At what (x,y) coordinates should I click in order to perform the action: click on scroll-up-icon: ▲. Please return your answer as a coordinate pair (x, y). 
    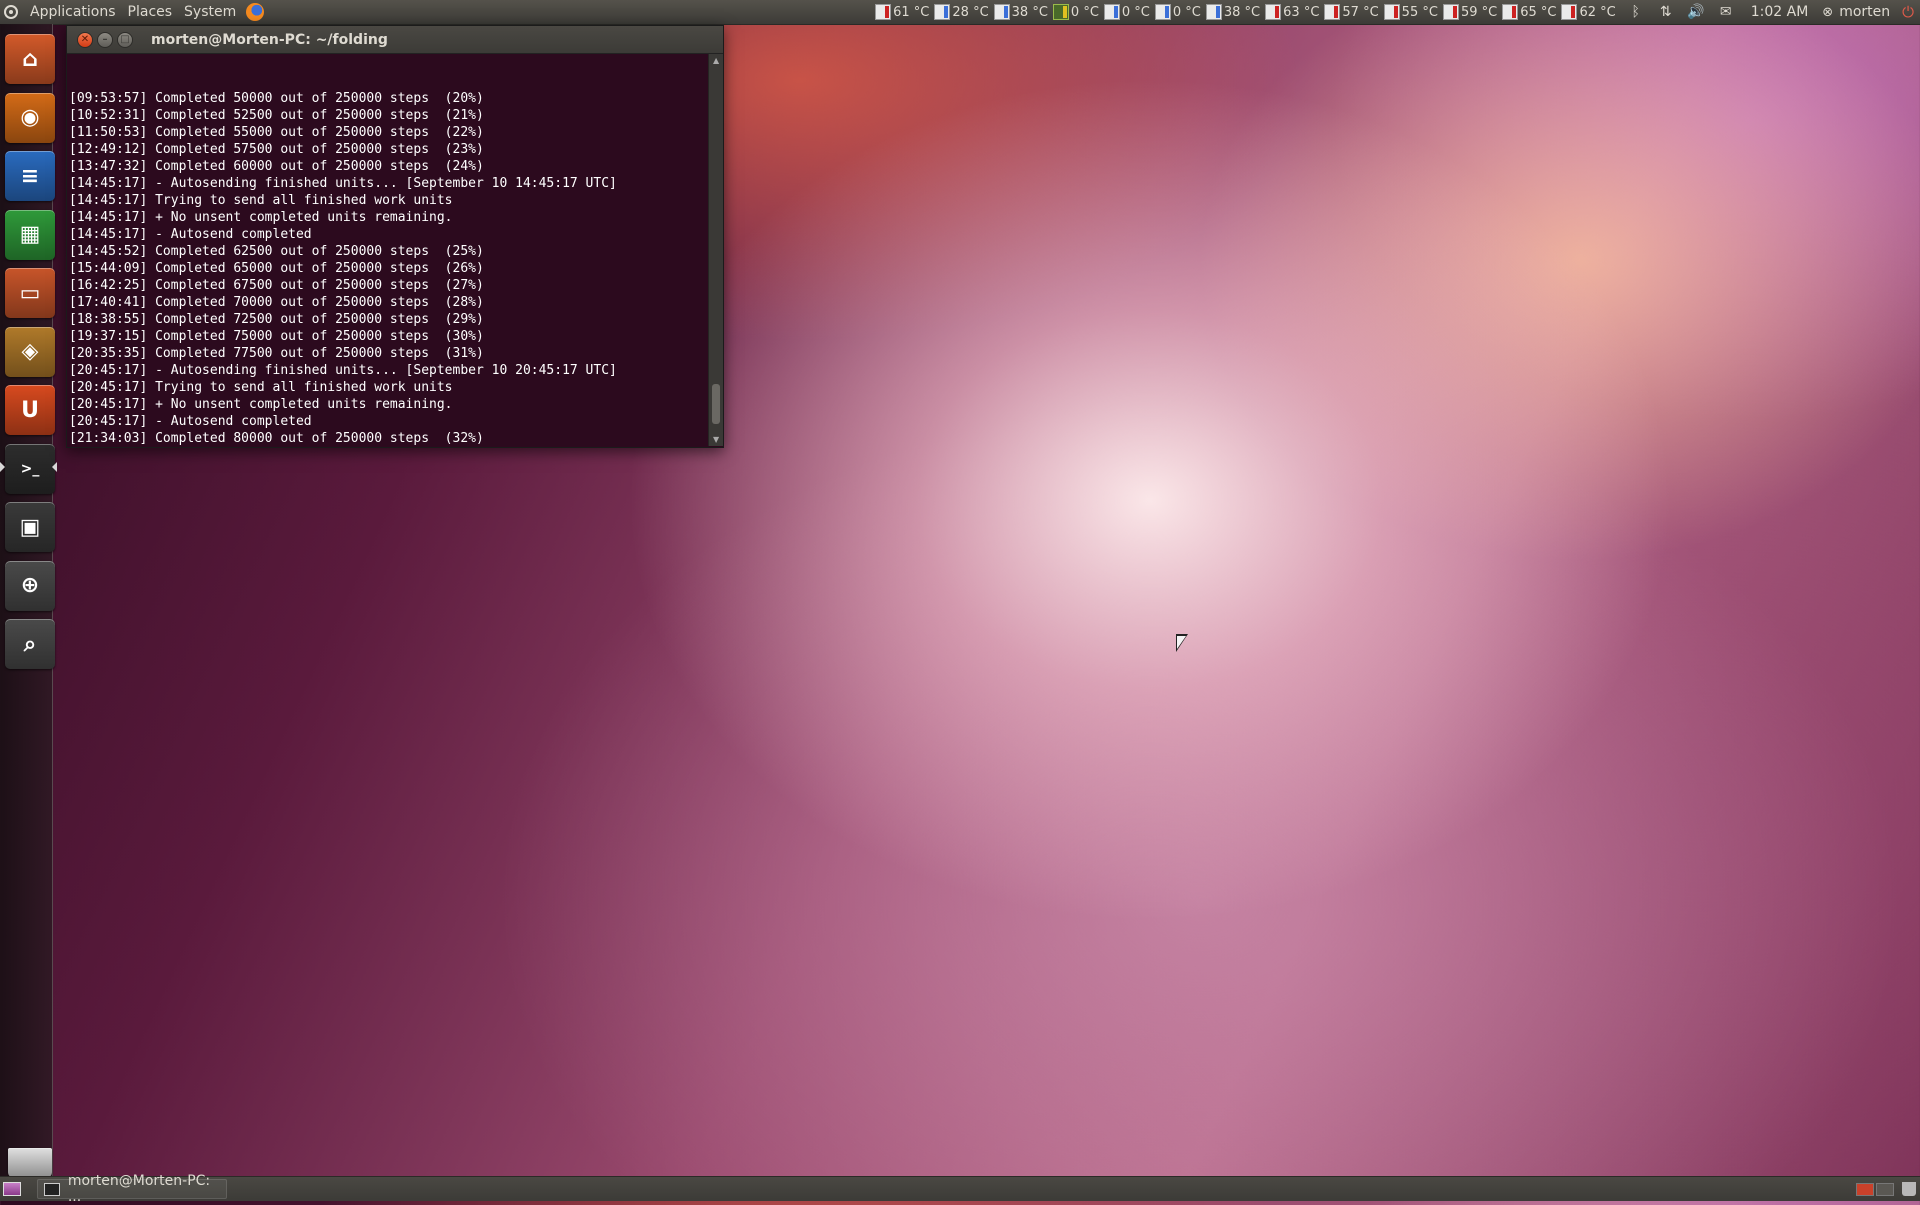
    Looking at the image, I should click on (716, 60).